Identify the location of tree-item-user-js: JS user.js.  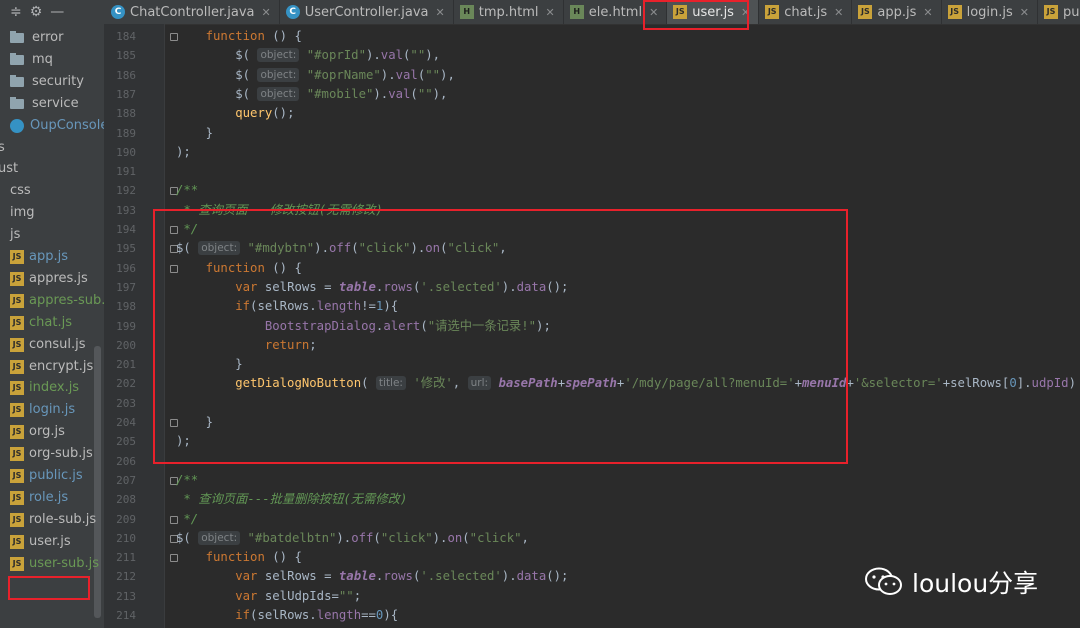
(40, 542).